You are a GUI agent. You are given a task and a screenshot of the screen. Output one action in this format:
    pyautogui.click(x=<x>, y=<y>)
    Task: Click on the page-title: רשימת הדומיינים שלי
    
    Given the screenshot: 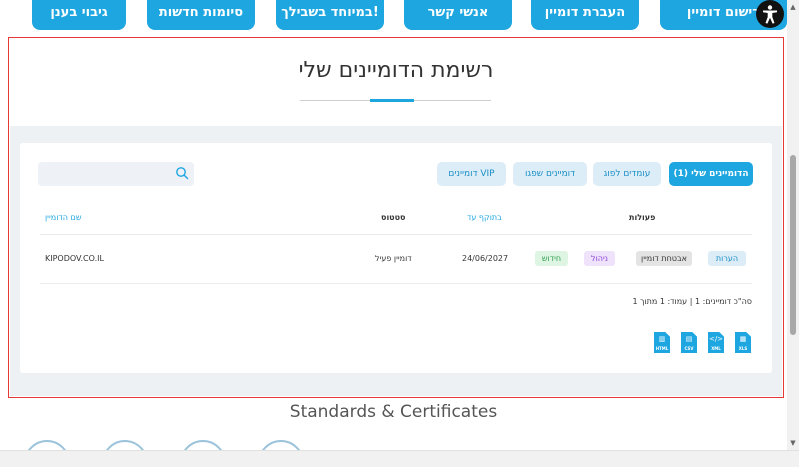 What is the action you would take?
    pyautogui.click(x=396, y=70)
    